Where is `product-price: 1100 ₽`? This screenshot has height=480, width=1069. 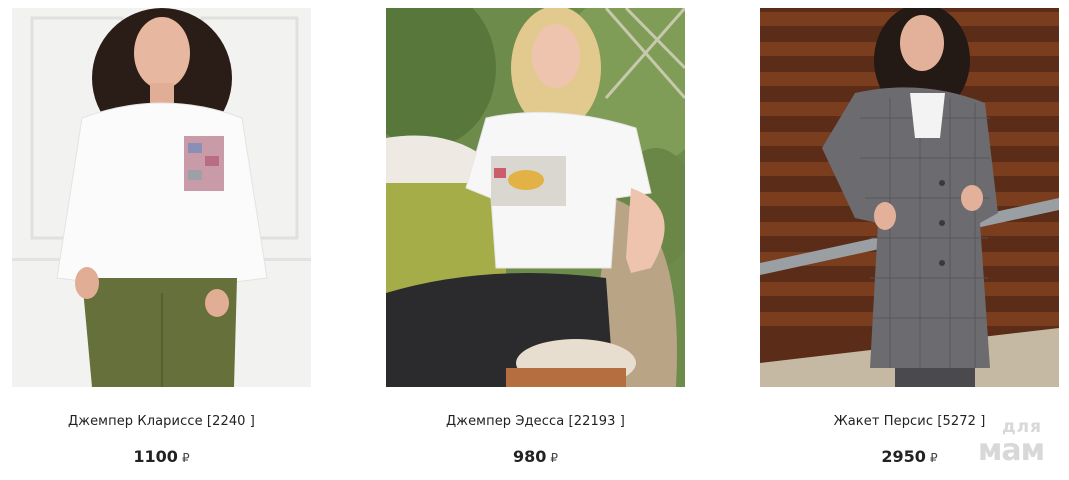 product-price: 1100 ₽ is located at coordinates (161, 457).